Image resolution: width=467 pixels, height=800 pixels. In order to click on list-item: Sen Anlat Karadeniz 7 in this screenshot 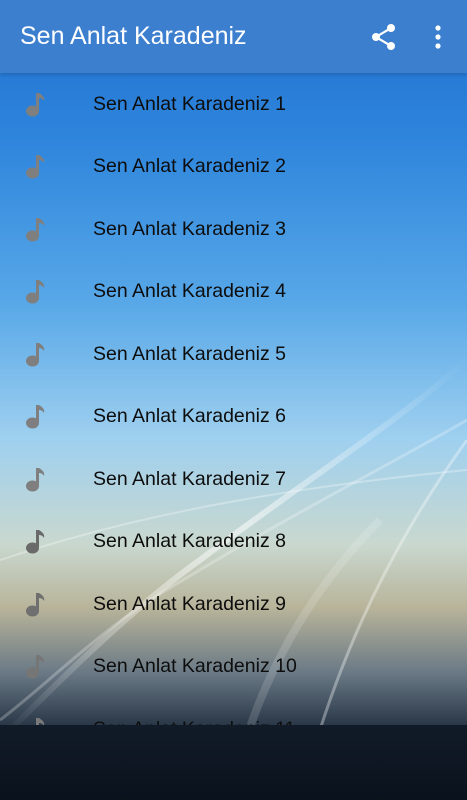, I will do `click(233, 479)`.